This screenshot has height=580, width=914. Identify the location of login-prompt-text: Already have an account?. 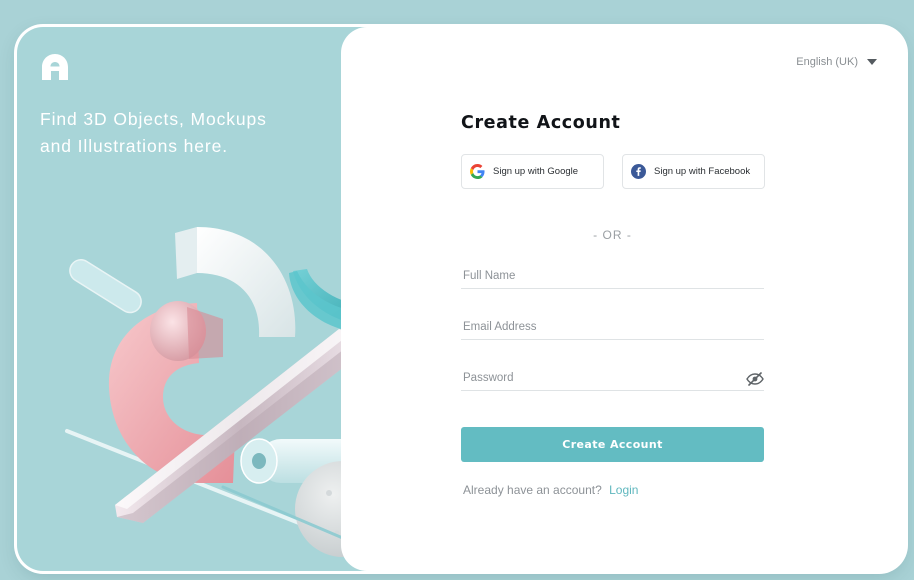
(532, 490).